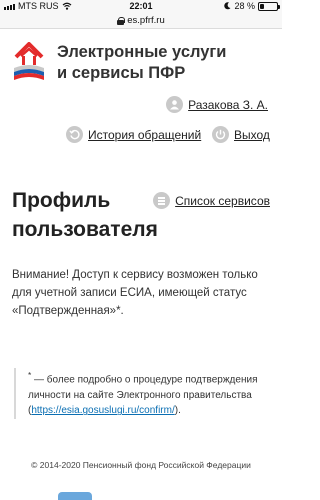  What do you see at coordinates (222, 201) in the screenshot?
I see `services-list-label: Список сервисов` at bounding box center [222, 201].